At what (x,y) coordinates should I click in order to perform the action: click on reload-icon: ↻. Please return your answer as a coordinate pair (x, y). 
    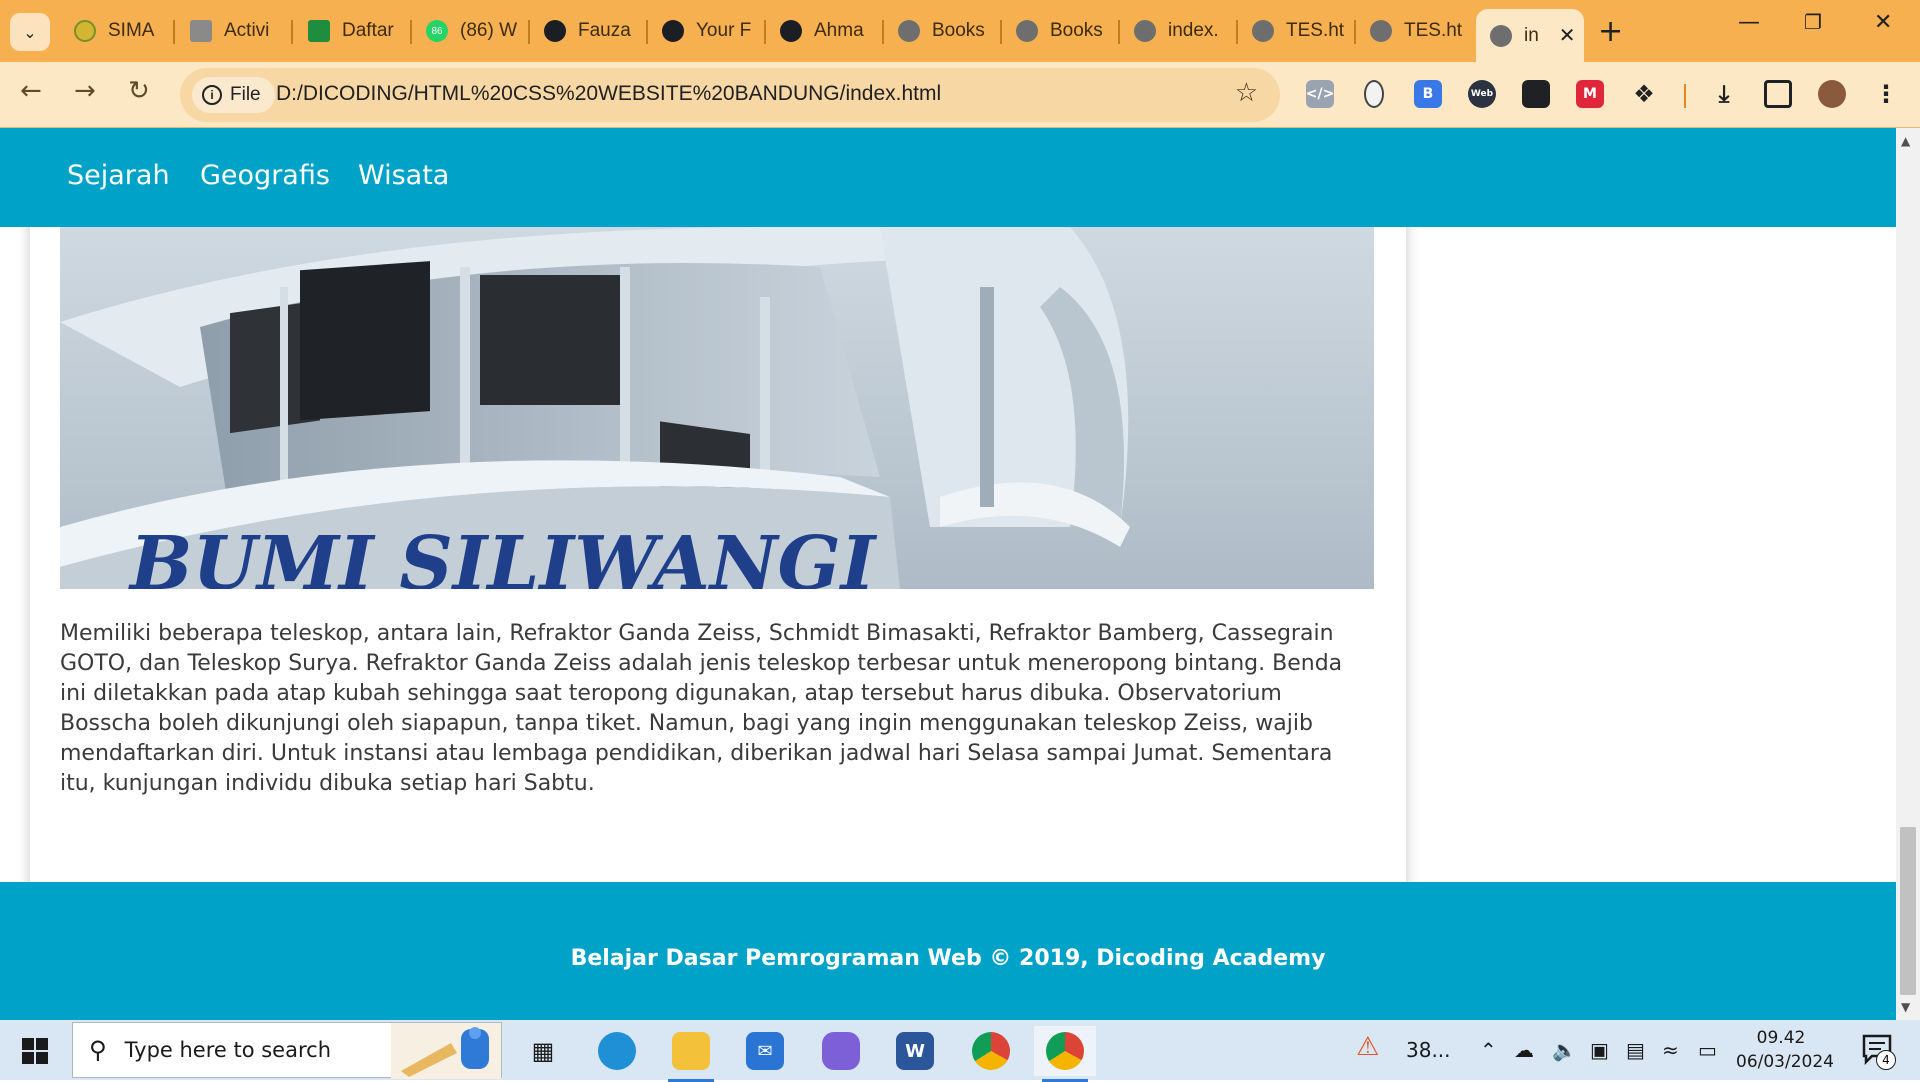
    Looking at the image, I should click on (139, 91).